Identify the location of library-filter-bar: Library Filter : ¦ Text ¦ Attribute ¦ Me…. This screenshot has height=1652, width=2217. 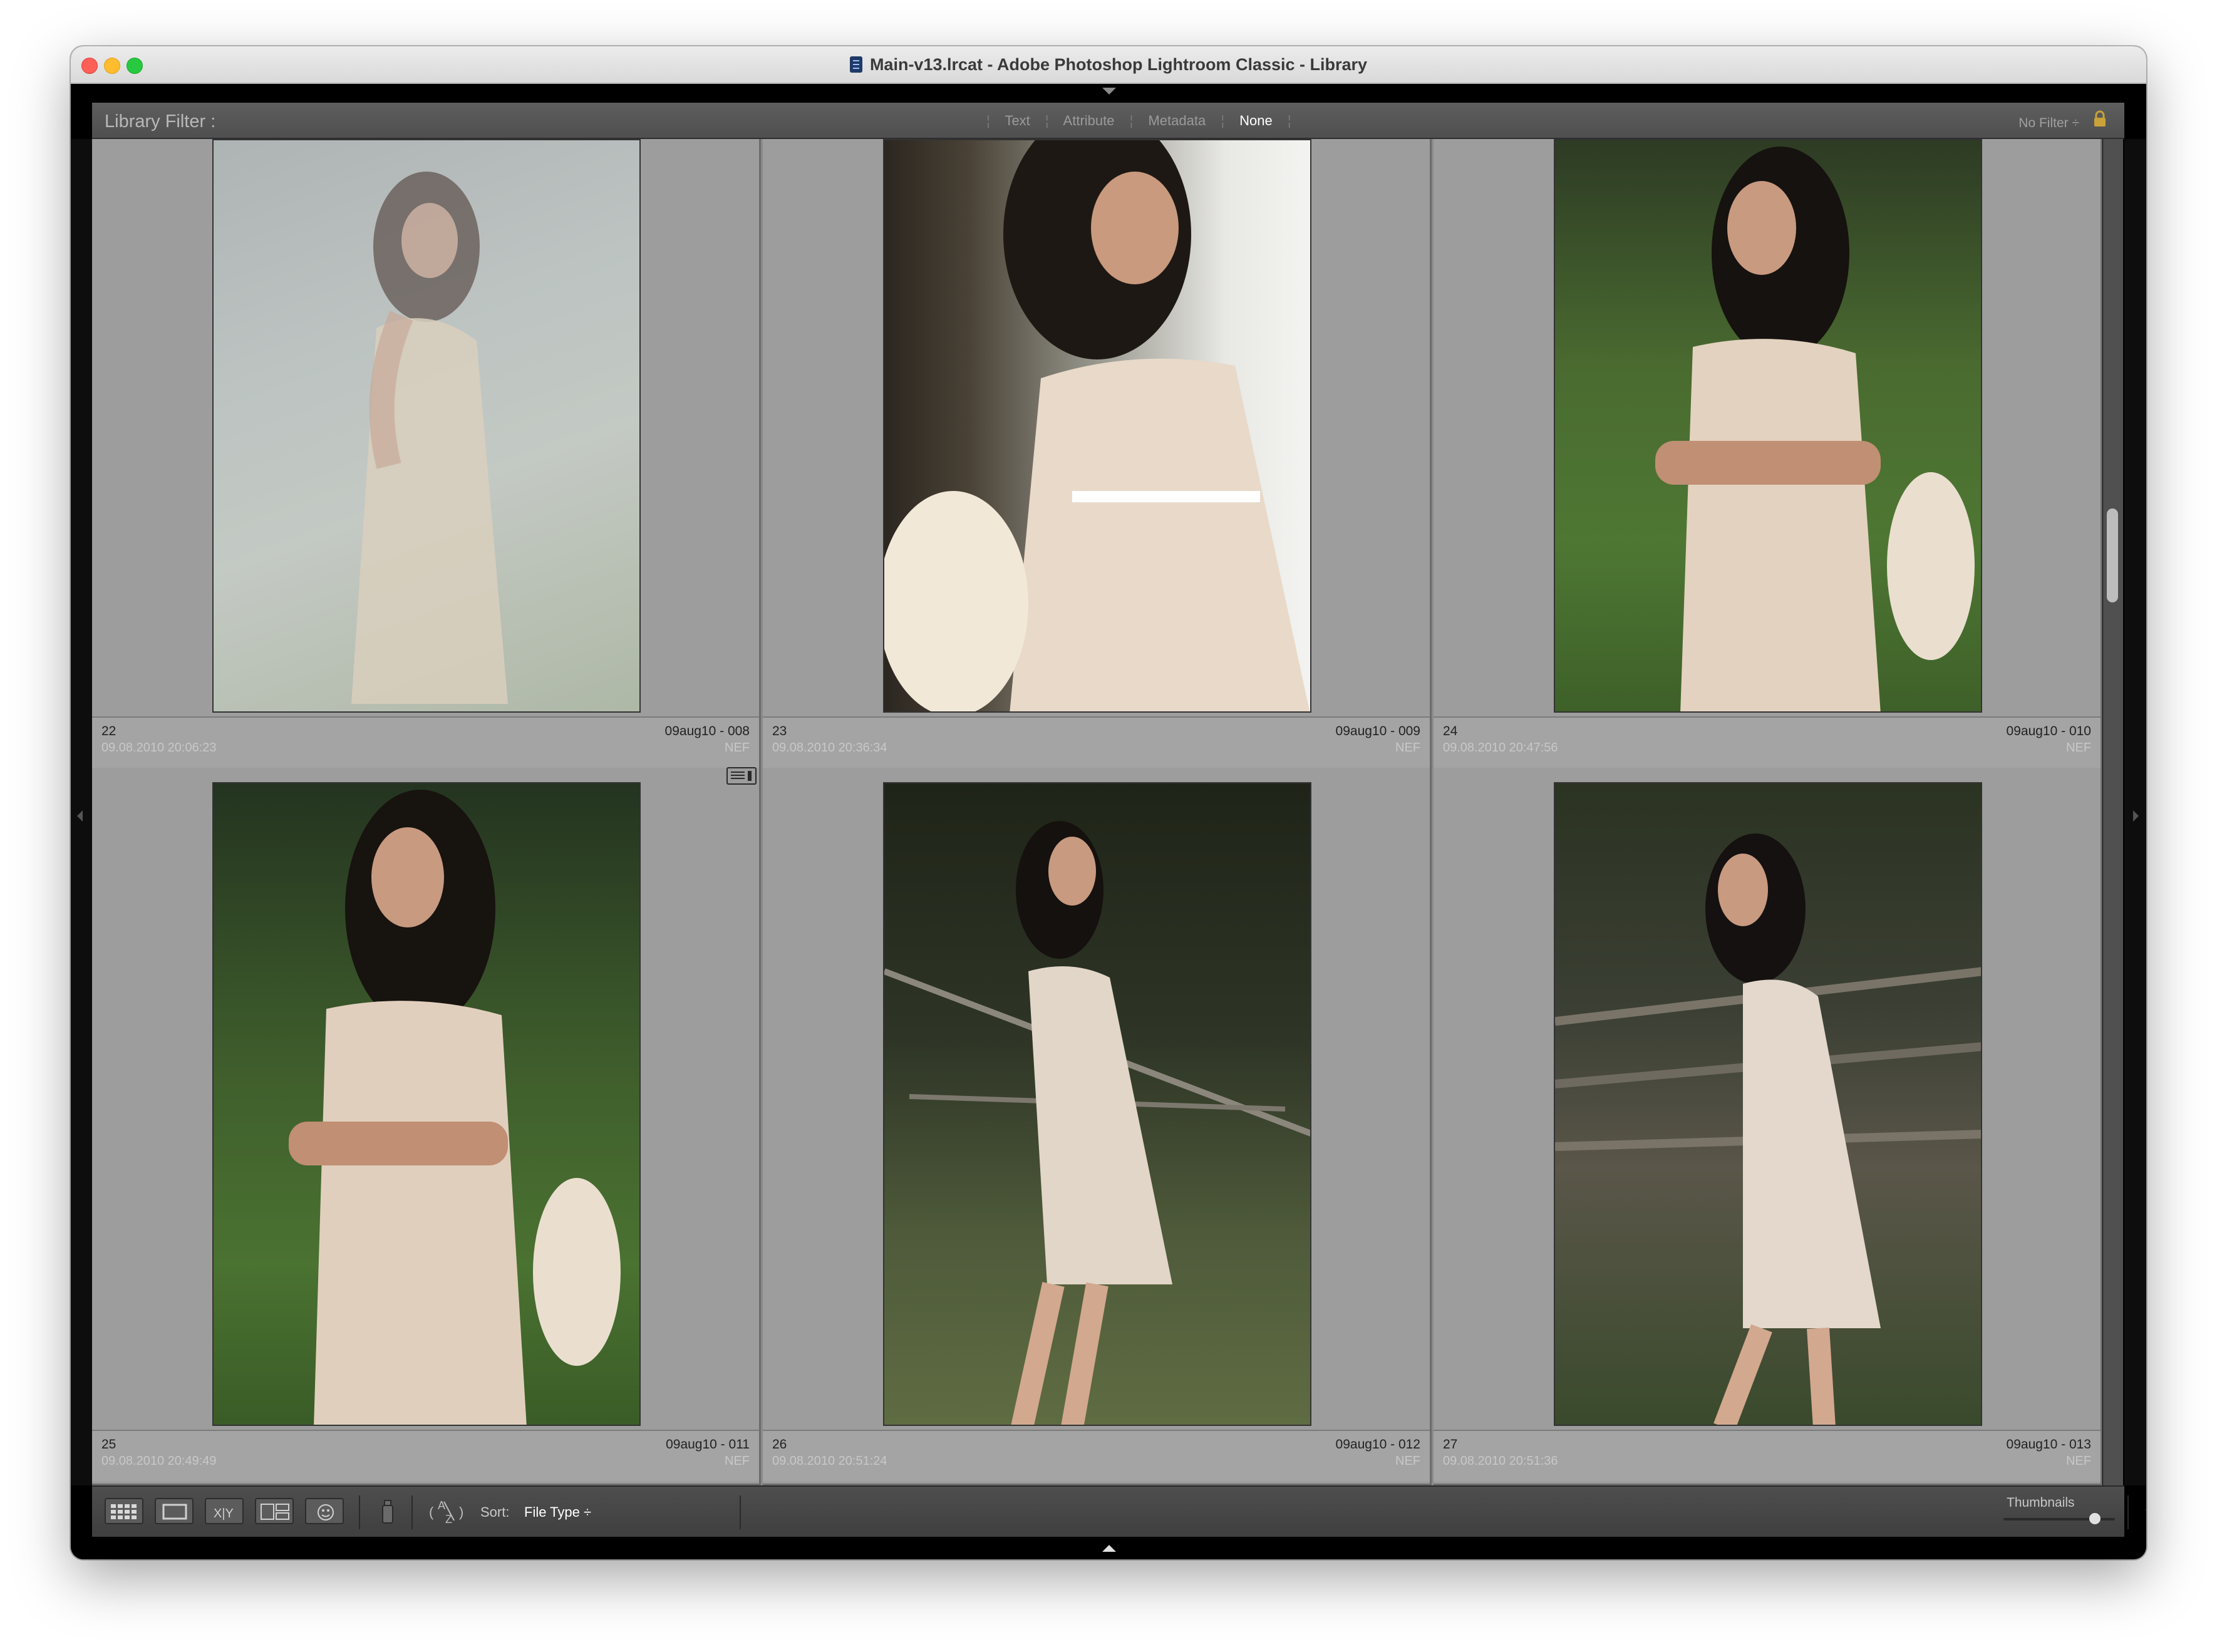
(1108, 121).